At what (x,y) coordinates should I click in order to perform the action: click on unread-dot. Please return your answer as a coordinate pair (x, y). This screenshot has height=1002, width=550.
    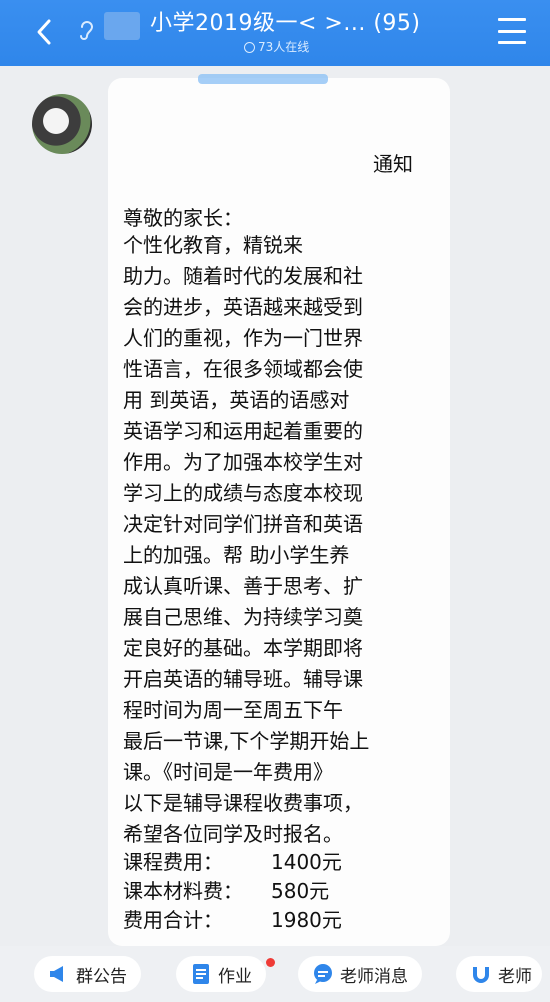
    Looking at the image, I should click on (270, 962).